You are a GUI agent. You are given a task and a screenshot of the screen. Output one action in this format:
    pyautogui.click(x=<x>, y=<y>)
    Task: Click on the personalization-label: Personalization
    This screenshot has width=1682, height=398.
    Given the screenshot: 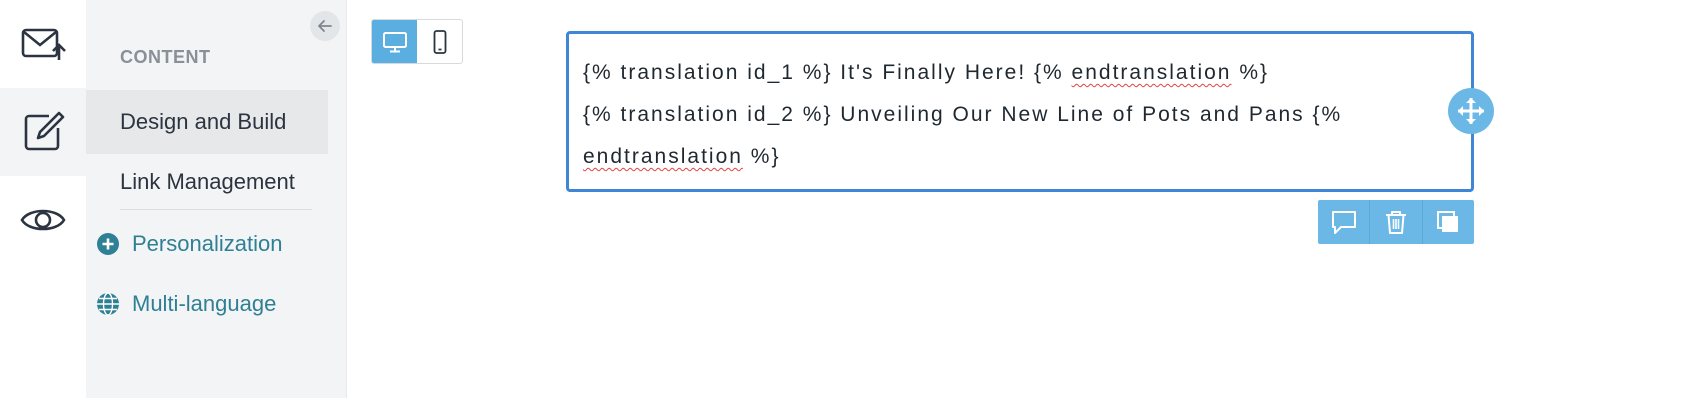 What is the action you would take?
    pyautogui.click(x=207, y=243)
    